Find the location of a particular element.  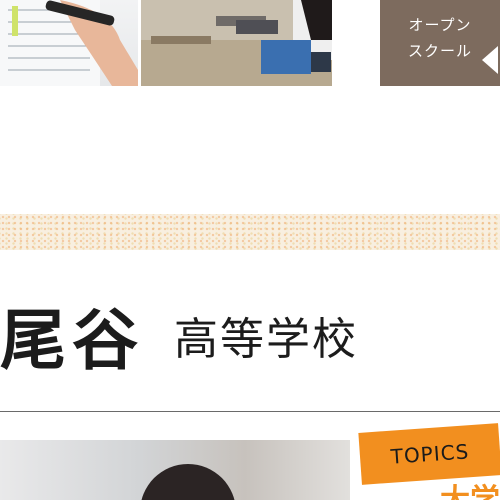

school-name-main: 尾谷 is located at coordinates (72, 340).